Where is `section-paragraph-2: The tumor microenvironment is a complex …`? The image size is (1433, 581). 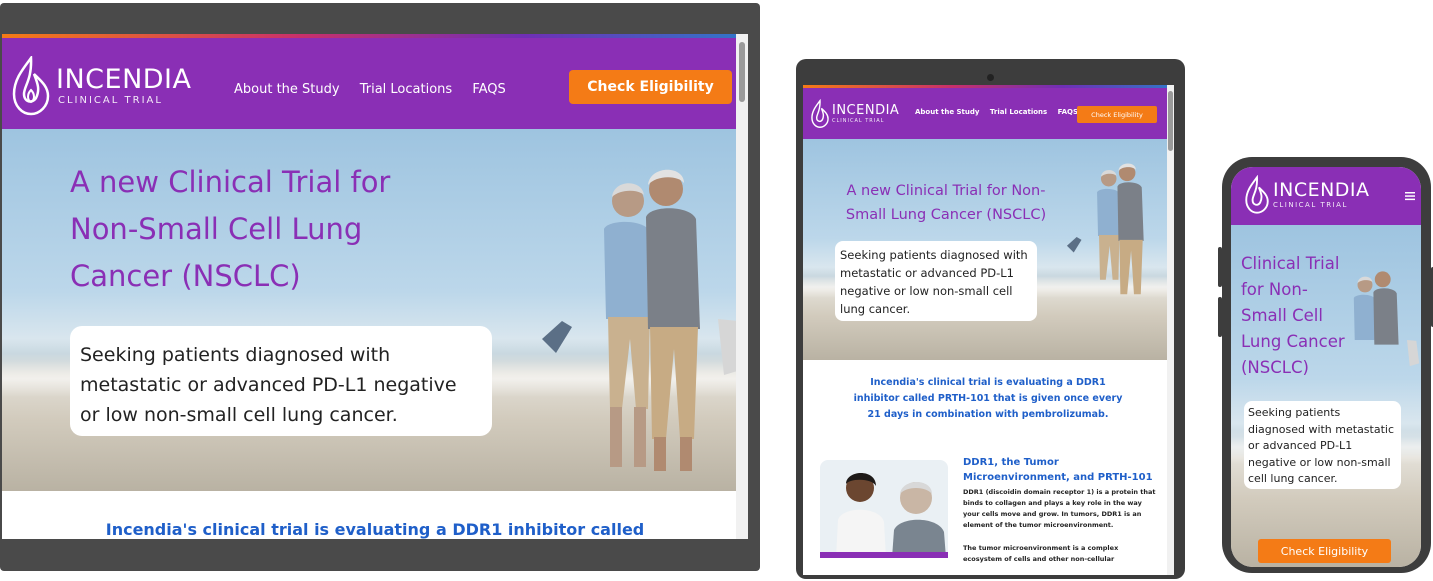
section-paragraph-2: The tumor microenvironment is a complex … is located at coordinates (1041, 553).